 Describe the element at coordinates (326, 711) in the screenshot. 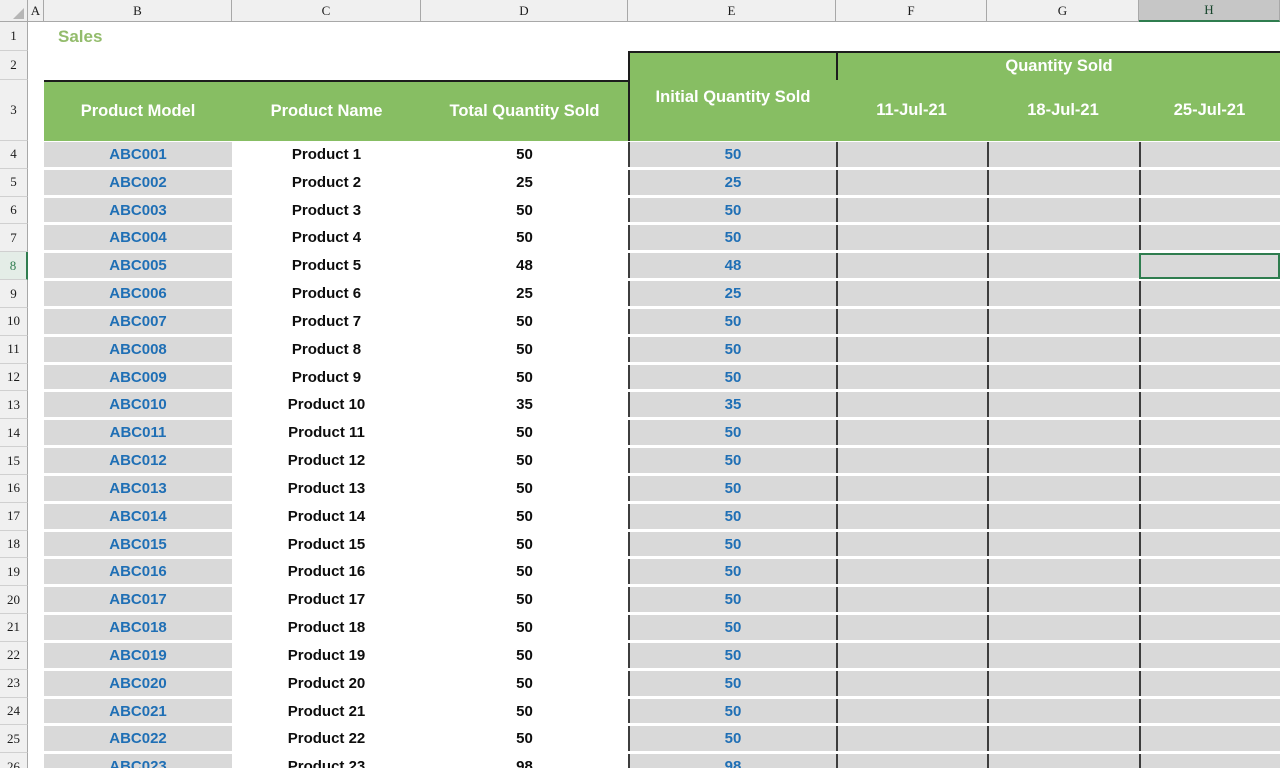

I see `cell-product-name: Product 21` at that location.